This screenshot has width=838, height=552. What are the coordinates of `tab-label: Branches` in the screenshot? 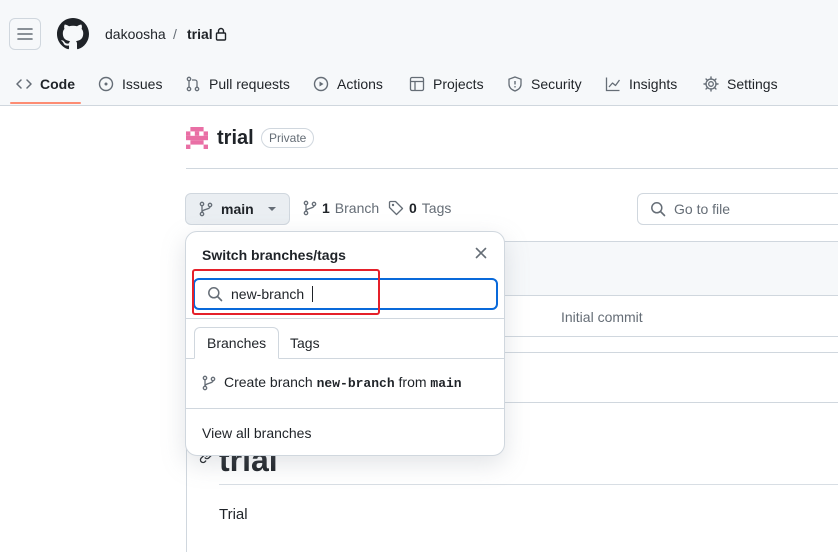 It's located at (237, 343).